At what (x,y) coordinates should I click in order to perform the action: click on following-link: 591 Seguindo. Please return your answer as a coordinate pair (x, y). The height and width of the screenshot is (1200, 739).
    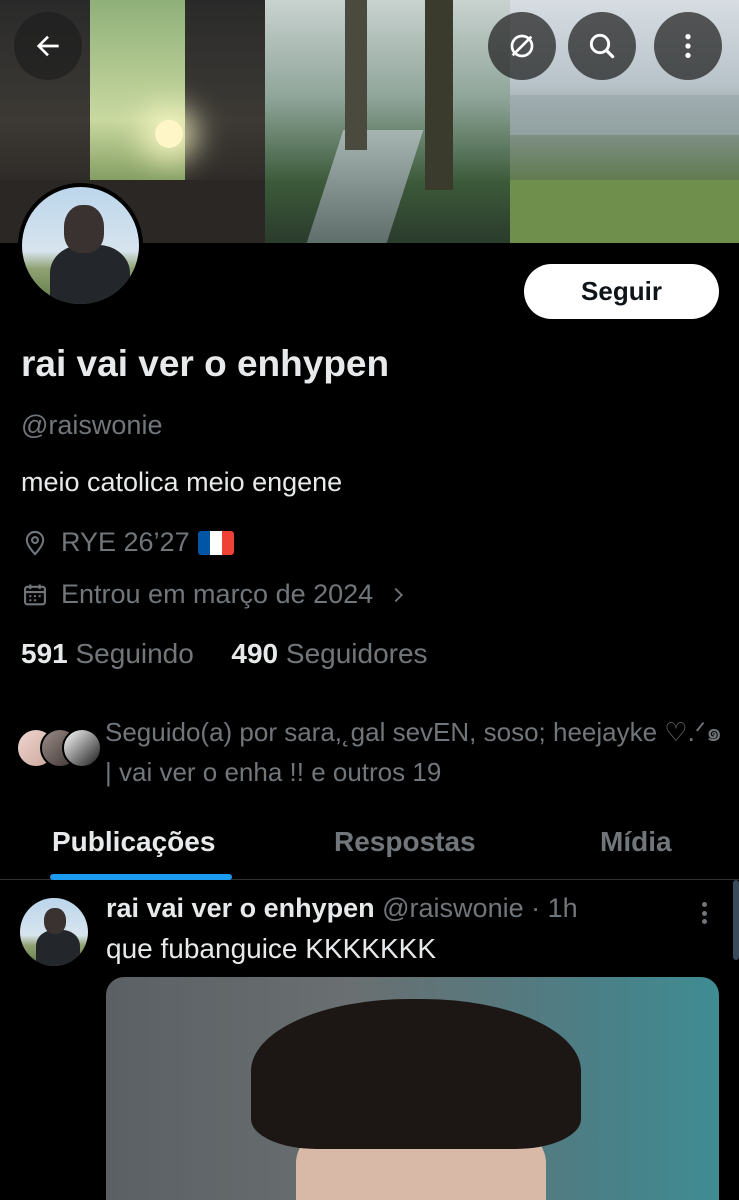
    Looking at the image, I should click on (107, 653).